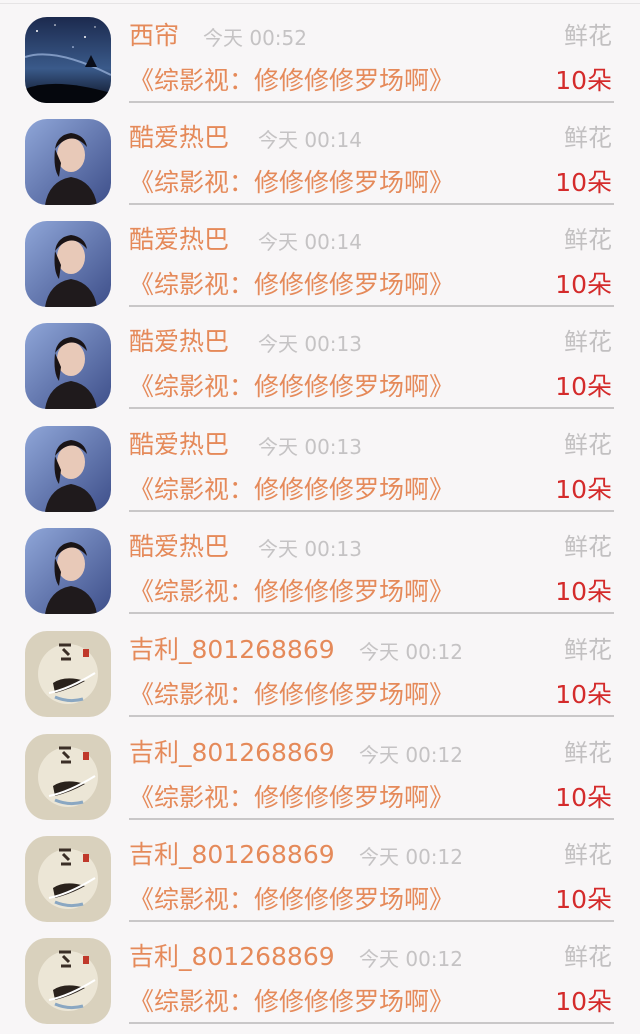  I want to click on night-sky-avatar-icon, so click(68, 60).